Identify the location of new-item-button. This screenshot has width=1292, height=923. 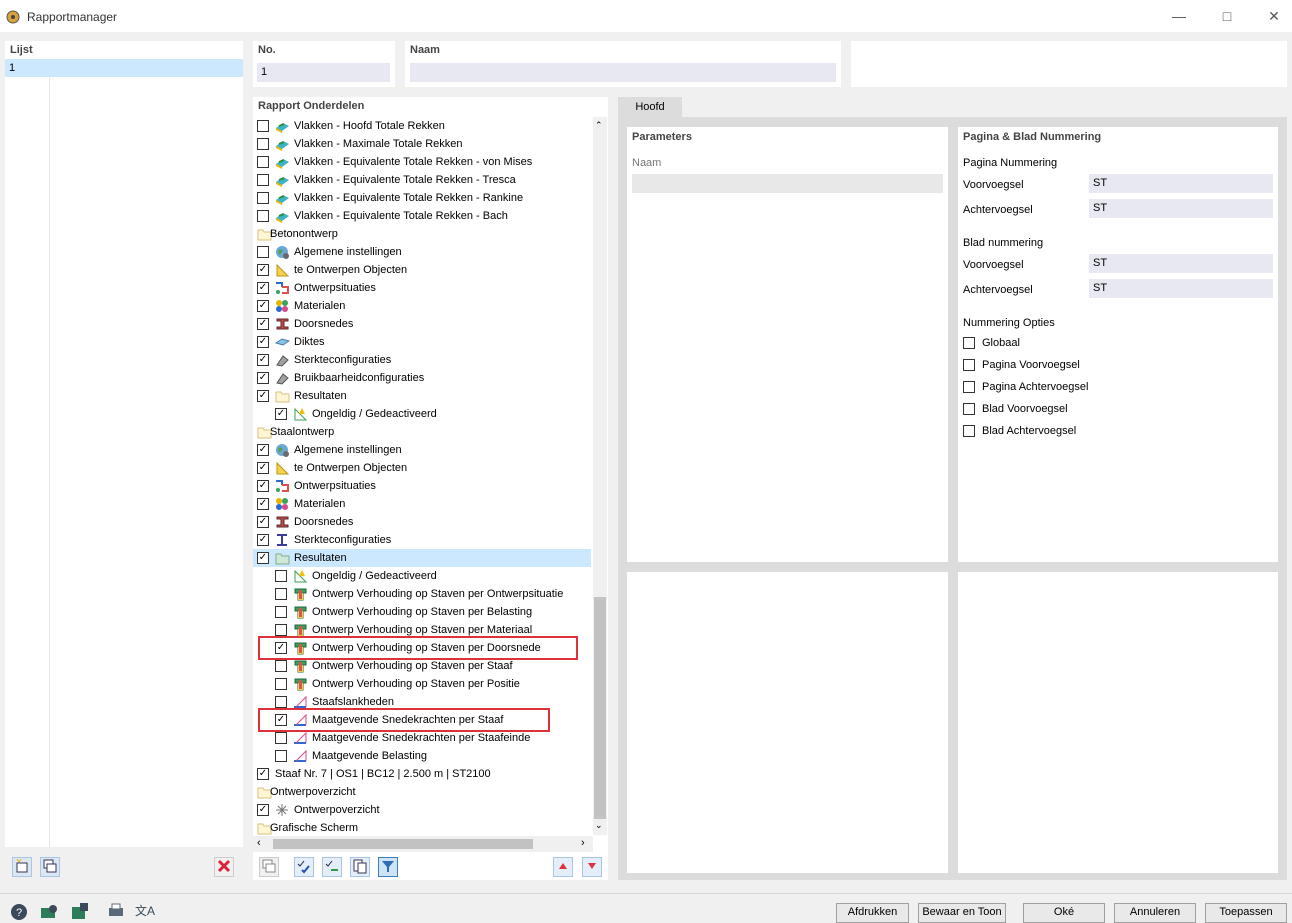
(22, 867).